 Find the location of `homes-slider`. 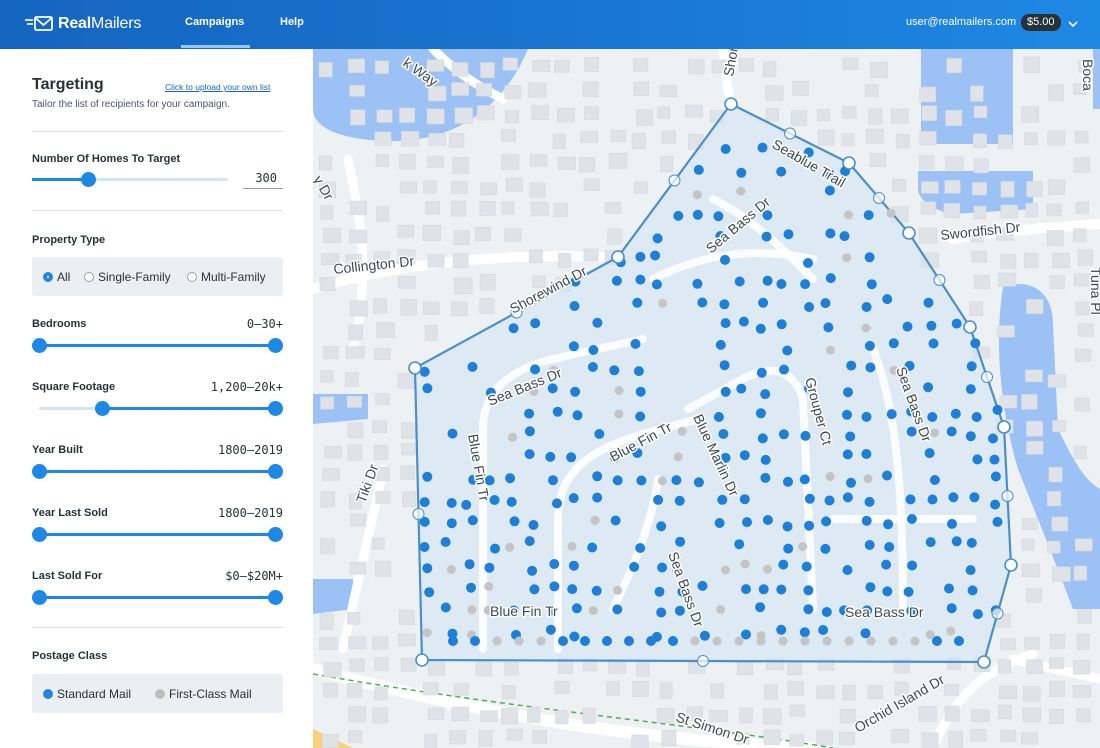

homes-slider is located at coordinates (130, 179).